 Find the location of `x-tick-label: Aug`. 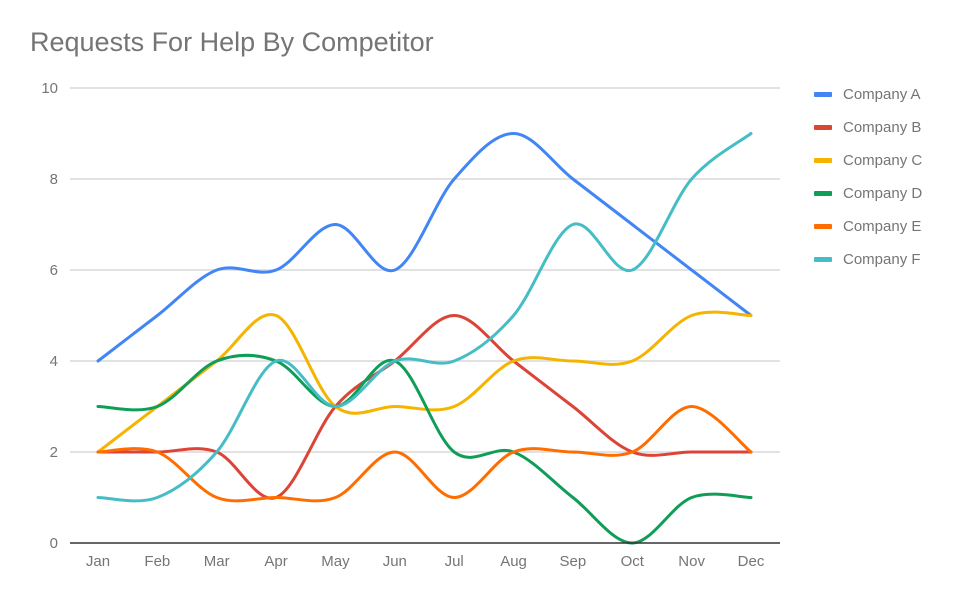

x-tick-label: Aug is located at coordinates (513, 561).